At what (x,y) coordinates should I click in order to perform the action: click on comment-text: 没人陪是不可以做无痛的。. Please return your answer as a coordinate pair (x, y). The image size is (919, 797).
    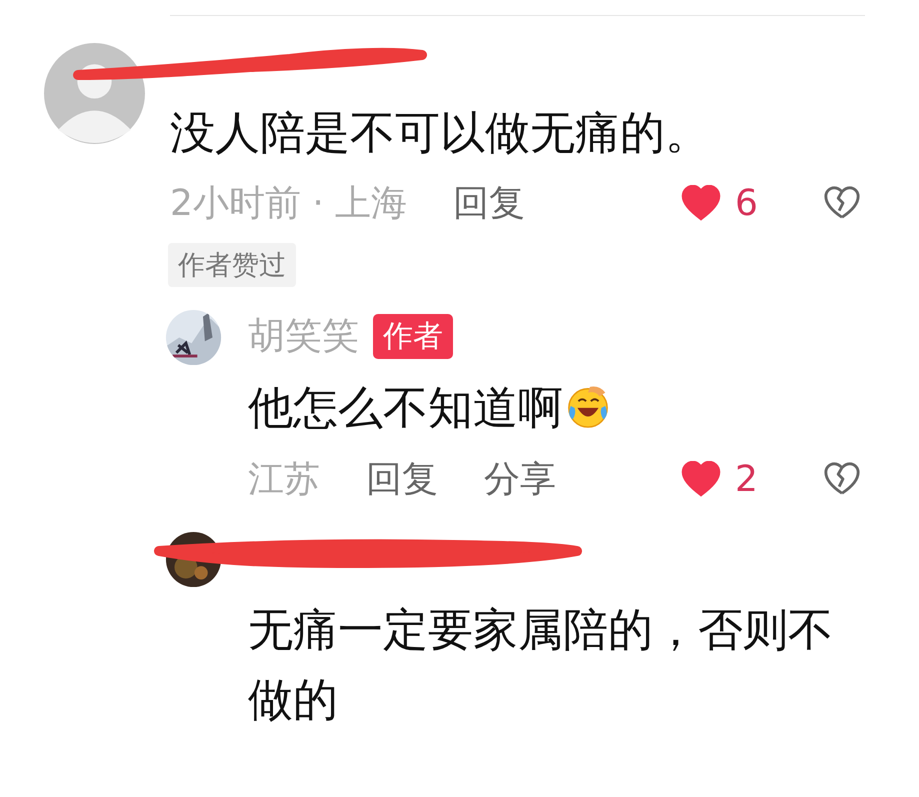
    Looking at the image, I should click on (440, 133).